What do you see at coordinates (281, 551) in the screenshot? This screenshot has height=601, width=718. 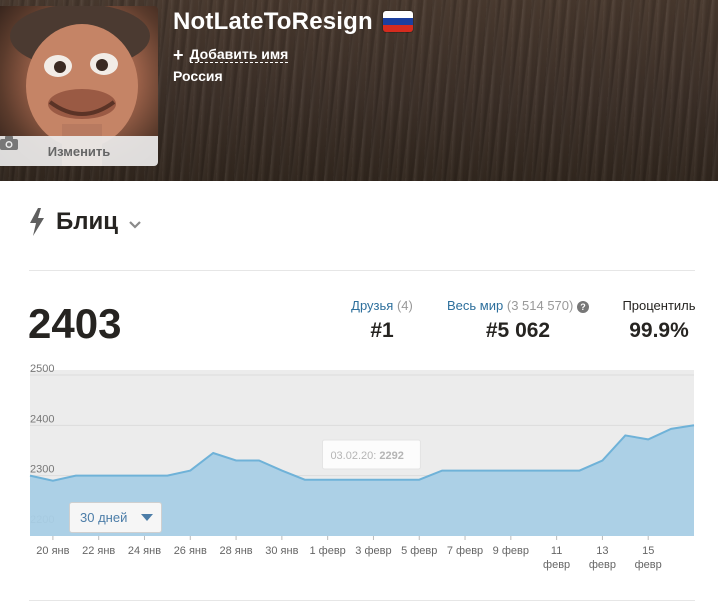 I see `x-tick-label: 30 янв` at bounding box center [281, 551].